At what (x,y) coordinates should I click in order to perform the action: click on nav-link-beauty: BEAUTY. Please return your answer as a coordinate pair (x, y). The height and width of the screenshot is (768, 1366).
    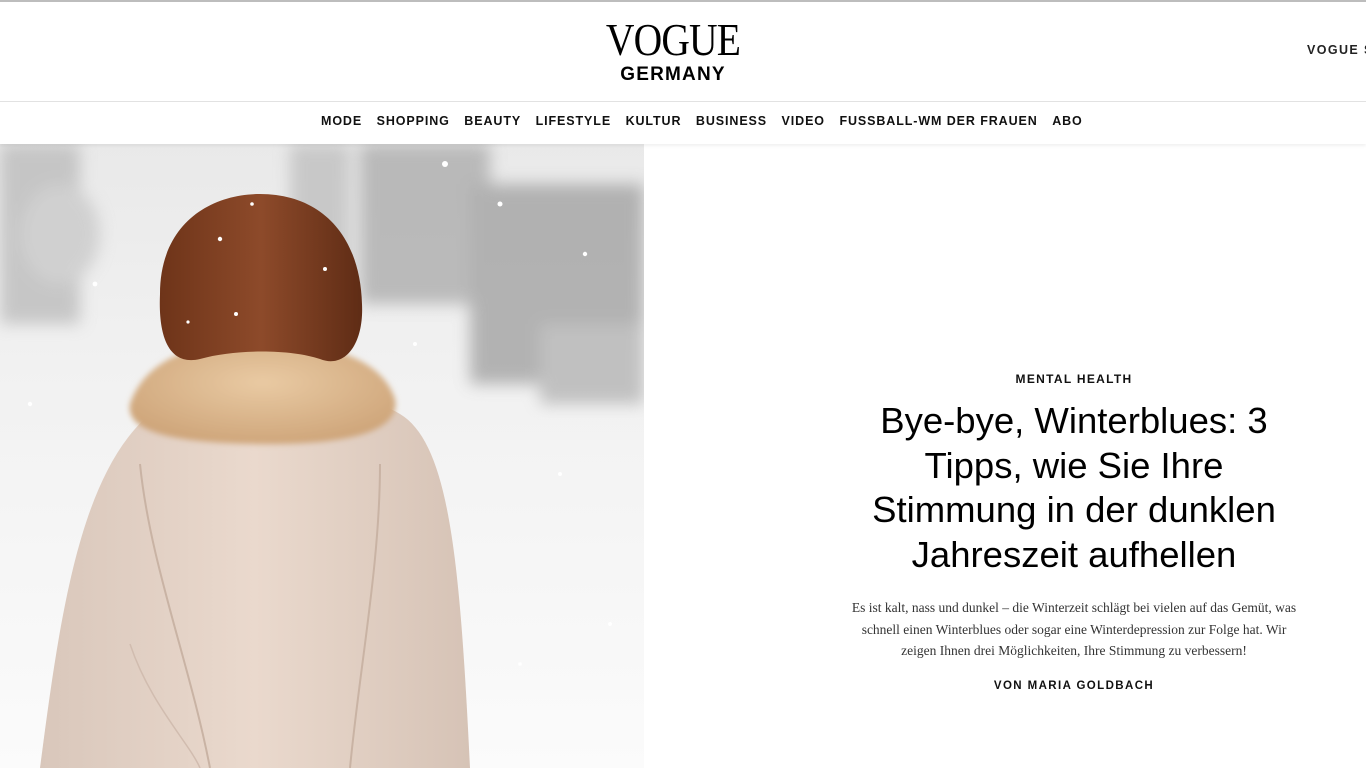
    Looking at the image, I should click on (492, 121).